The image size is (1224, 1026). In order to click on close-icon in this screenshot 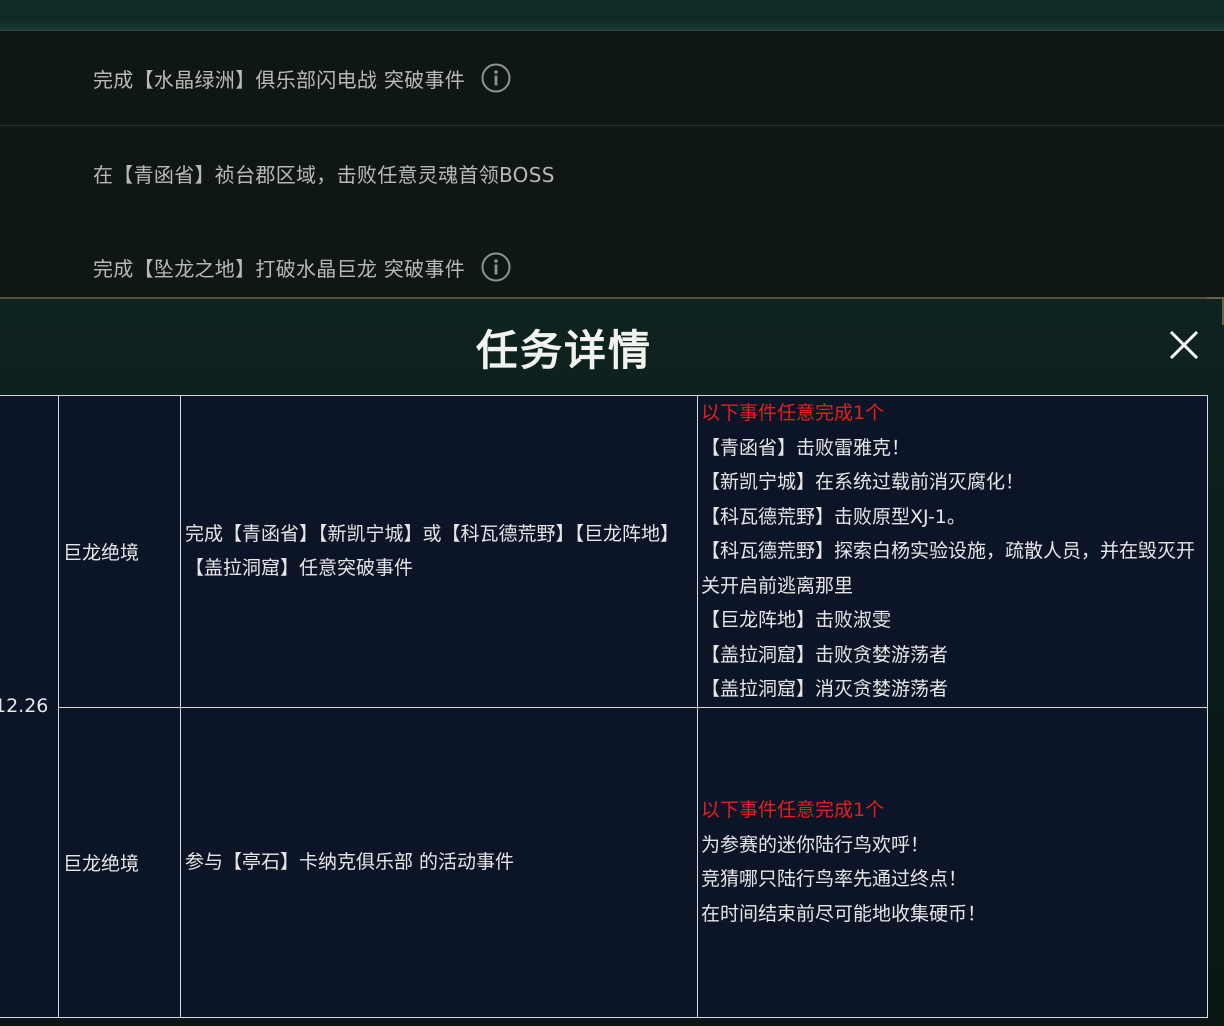, I will do `click(1184, 345)`.